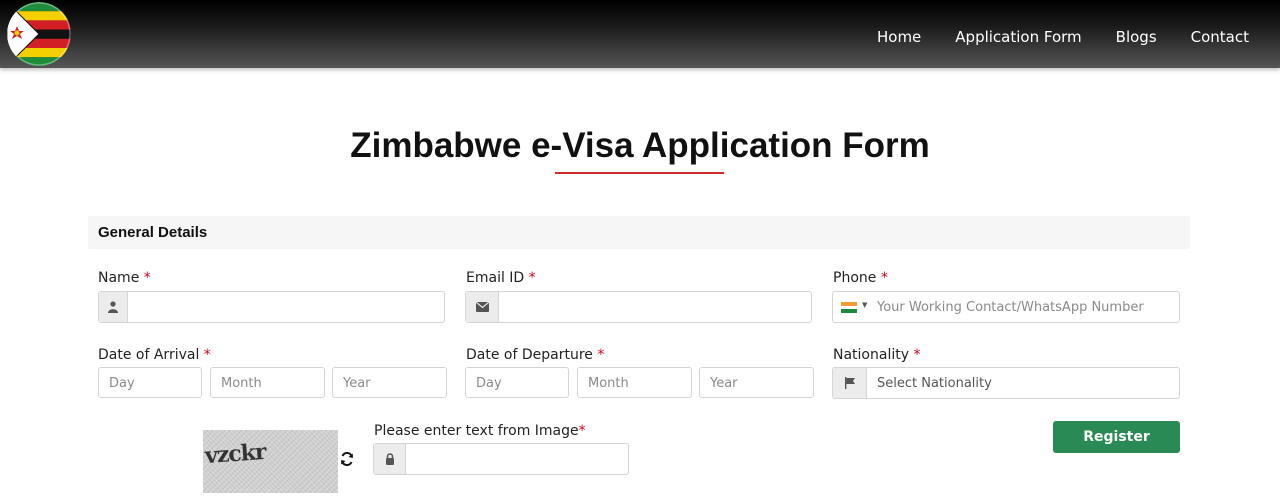 The width and height of the screenshot is (1280, 501). I want to click on departure-label: Date of Departure *, so click(535, 355).